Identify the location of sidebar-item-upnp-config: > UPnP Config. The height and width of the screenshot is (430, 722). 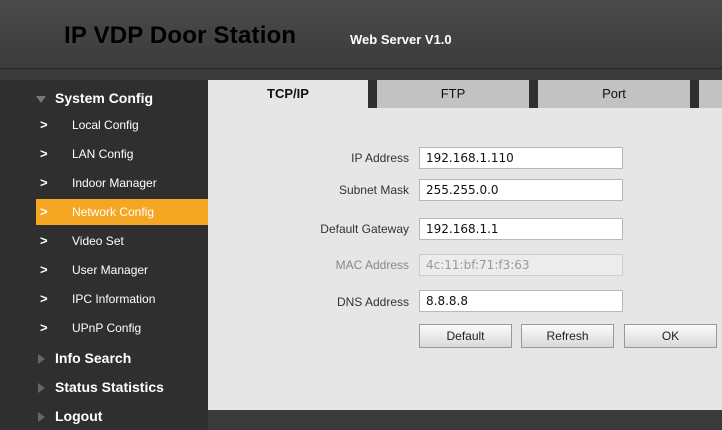
(122, 328).